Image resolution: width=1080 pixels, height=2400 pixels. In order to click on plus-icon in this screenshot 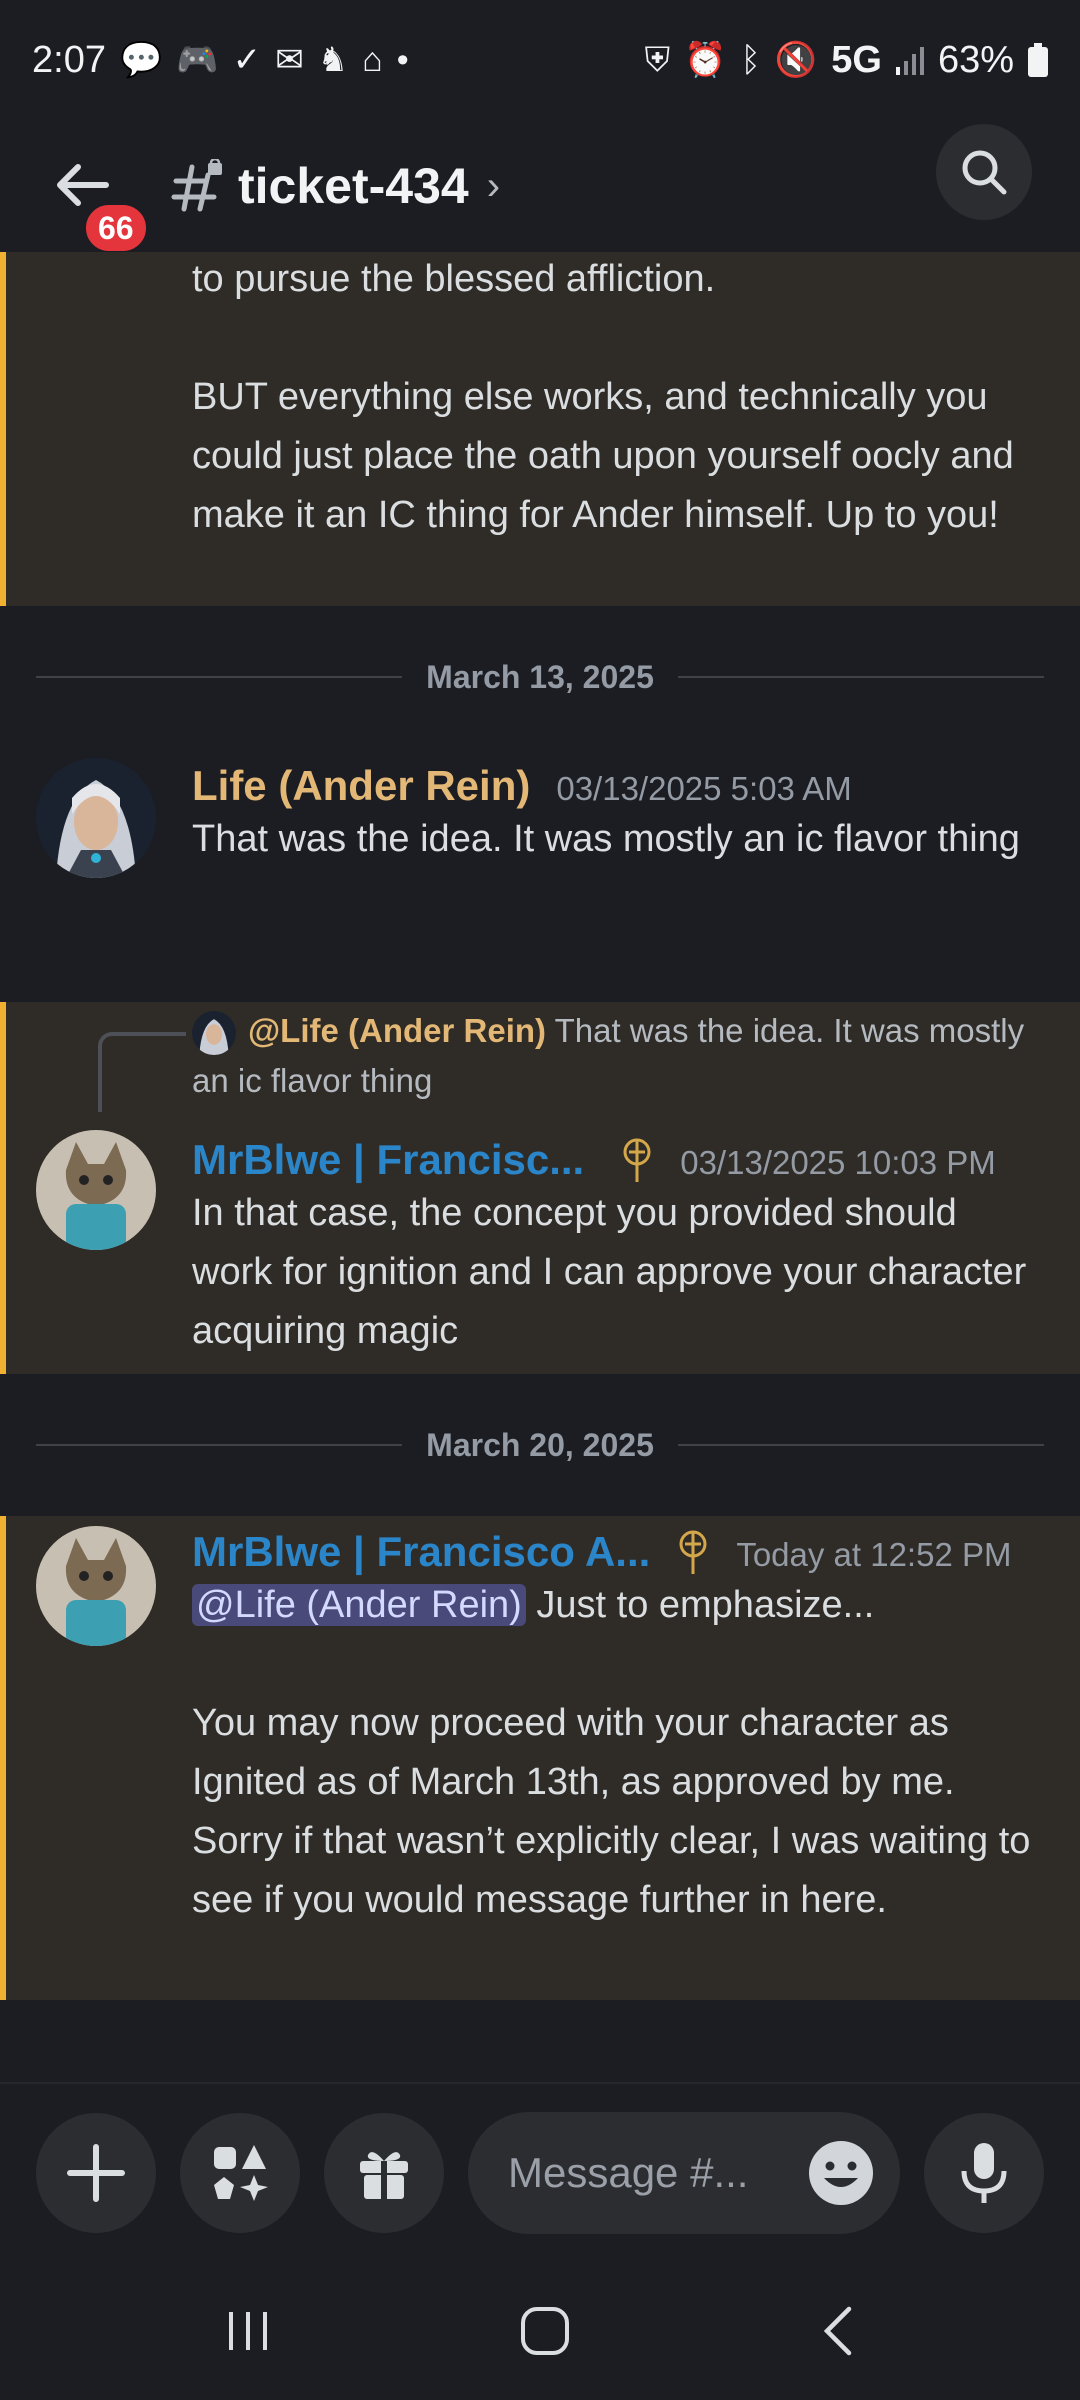, I will do `click(96, 2173)`.